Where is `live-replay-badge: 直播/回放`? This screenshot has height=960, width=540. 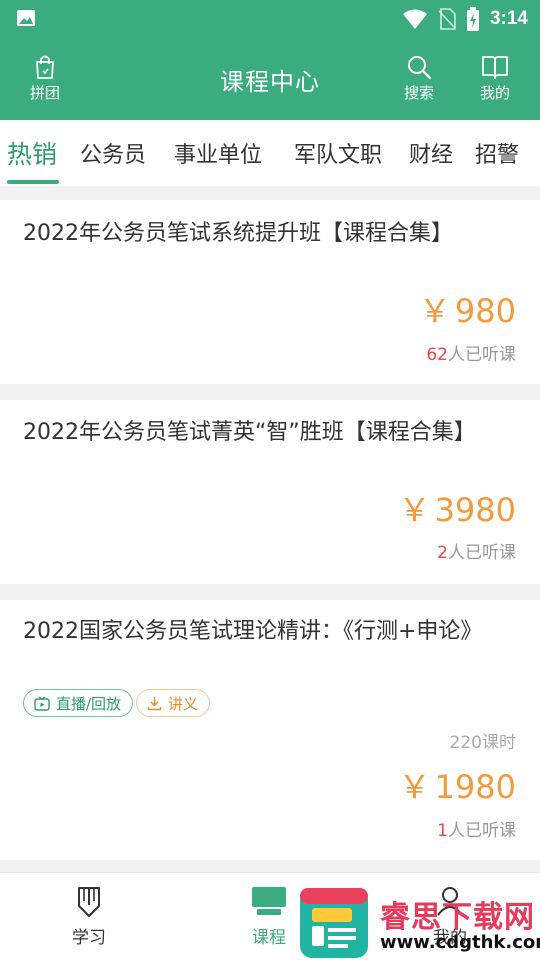
live-replay-badge: 直播/回放 is located at coordinates (78, 703).